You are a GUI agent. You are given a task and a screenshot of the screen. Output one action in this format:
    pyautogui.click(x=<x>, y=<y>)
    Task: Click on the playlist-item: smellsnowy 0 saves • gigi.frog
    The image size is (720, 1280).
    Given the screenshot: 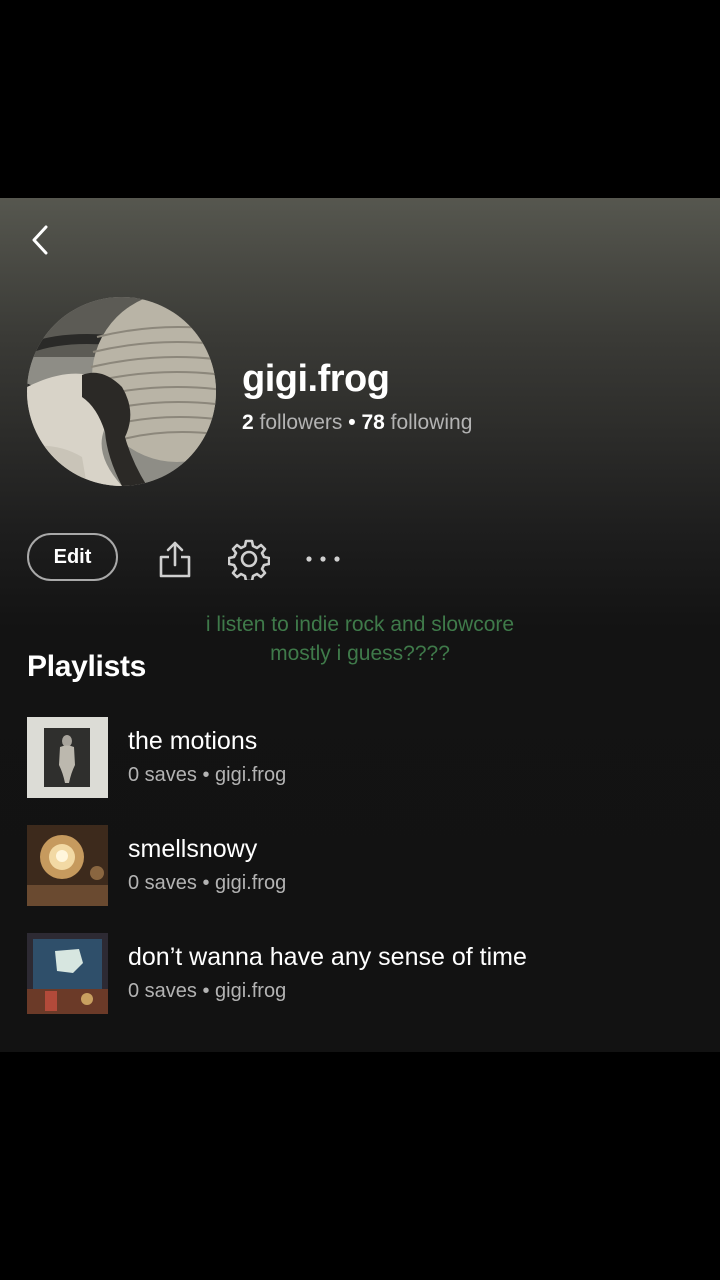 What is the action you would take?
    pyautogui.click(x=357, y=866)
    